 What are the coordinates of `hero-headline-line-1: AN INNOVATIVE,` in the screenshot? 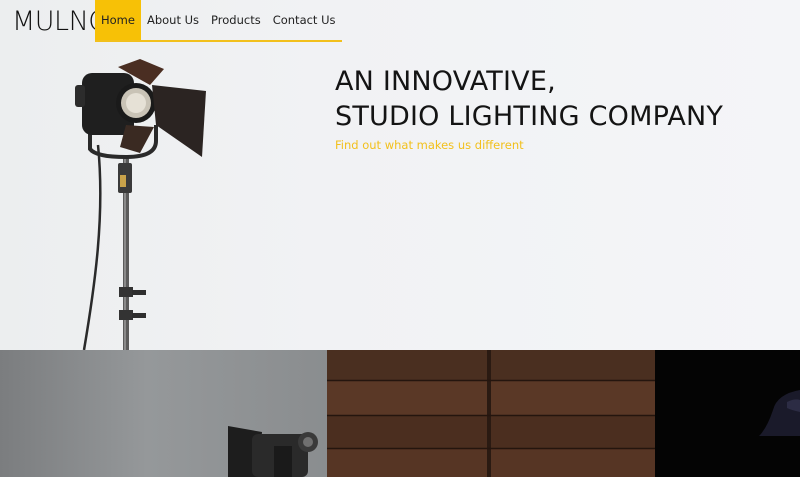 It's located at (445, 81).